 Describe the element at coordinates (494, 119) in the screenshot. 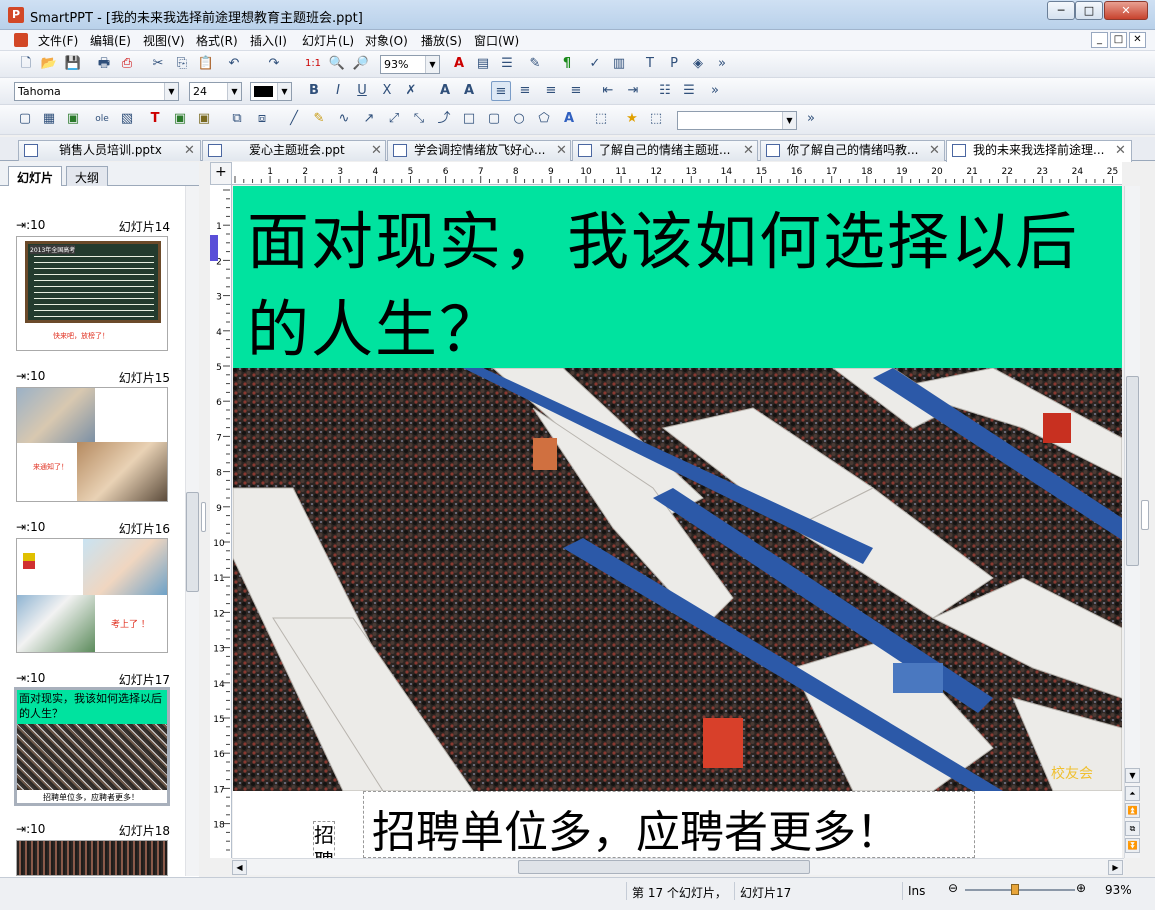

I see `rounded-rect-icon: ▢` at that location.